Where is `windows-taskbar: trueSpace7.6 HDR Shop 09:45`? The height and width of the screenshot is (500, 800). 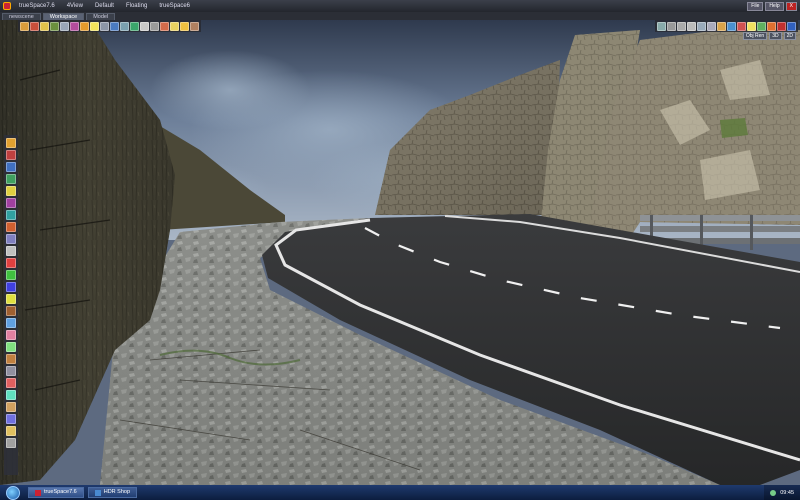
windows-taskbar: trueSpace7.6 HDR Shop 09:45 is located at coordinates (400, 492).